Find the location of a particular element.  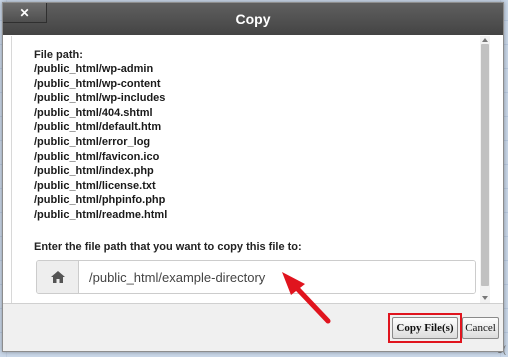

home-icon is located at coordinates (58, 277).